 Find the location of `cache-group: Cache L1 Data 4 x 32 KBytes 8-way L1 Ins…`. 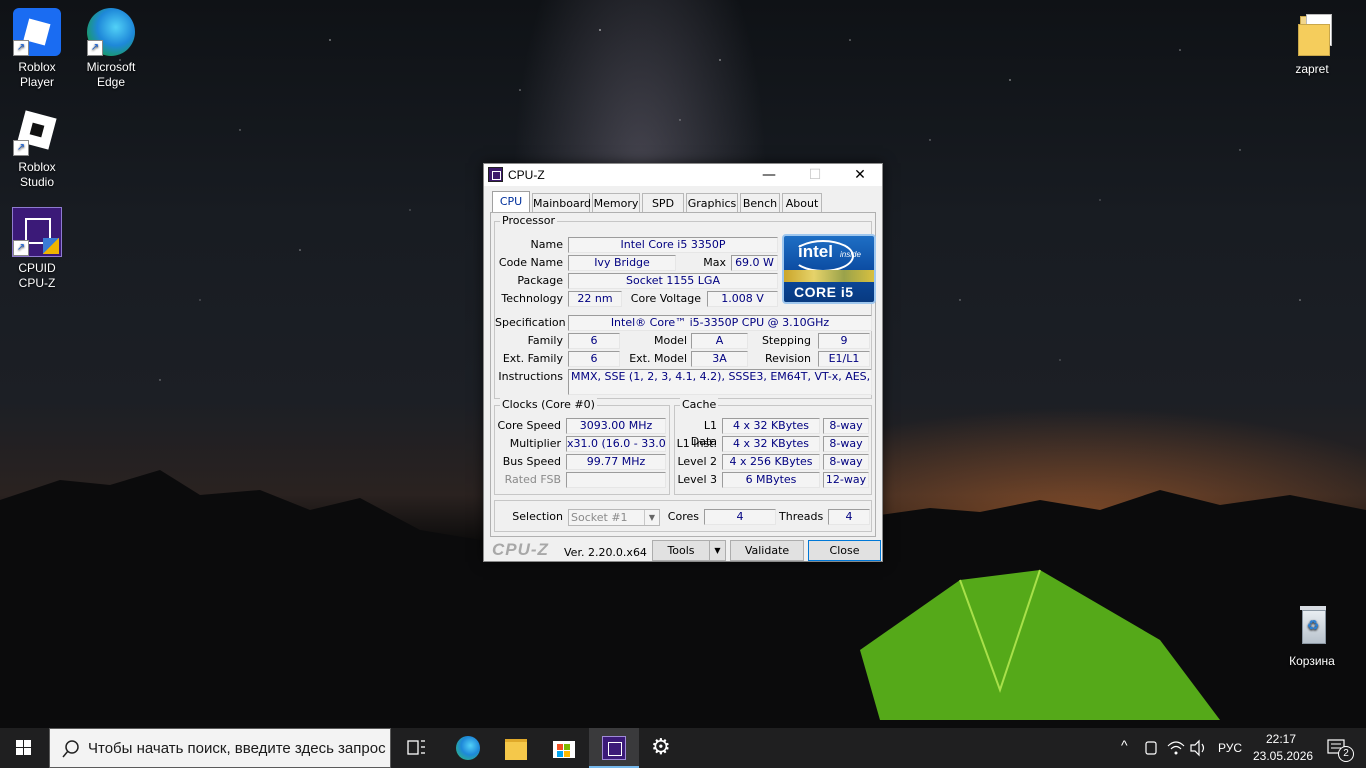

cache-group: Cache L1 Data 4 x 32 KBytes 8-way L1 Ins… is located at coordinates (773, 446).